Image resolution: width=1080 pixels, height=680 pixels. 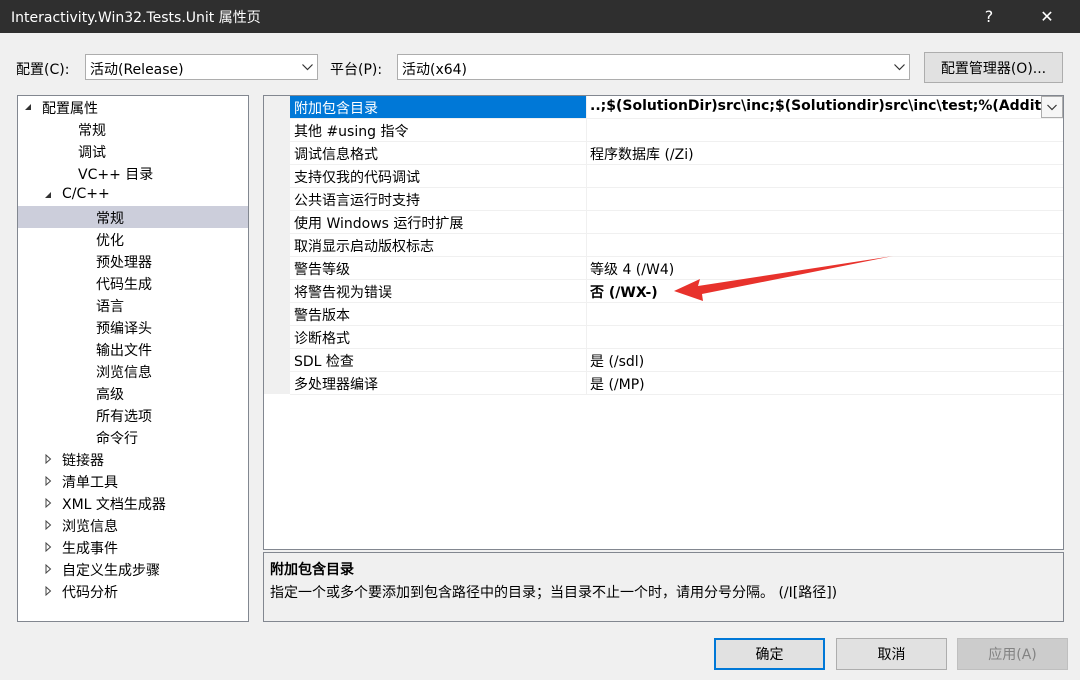 I want to click on property-row: 警告版本, so click(x=676, y=314).